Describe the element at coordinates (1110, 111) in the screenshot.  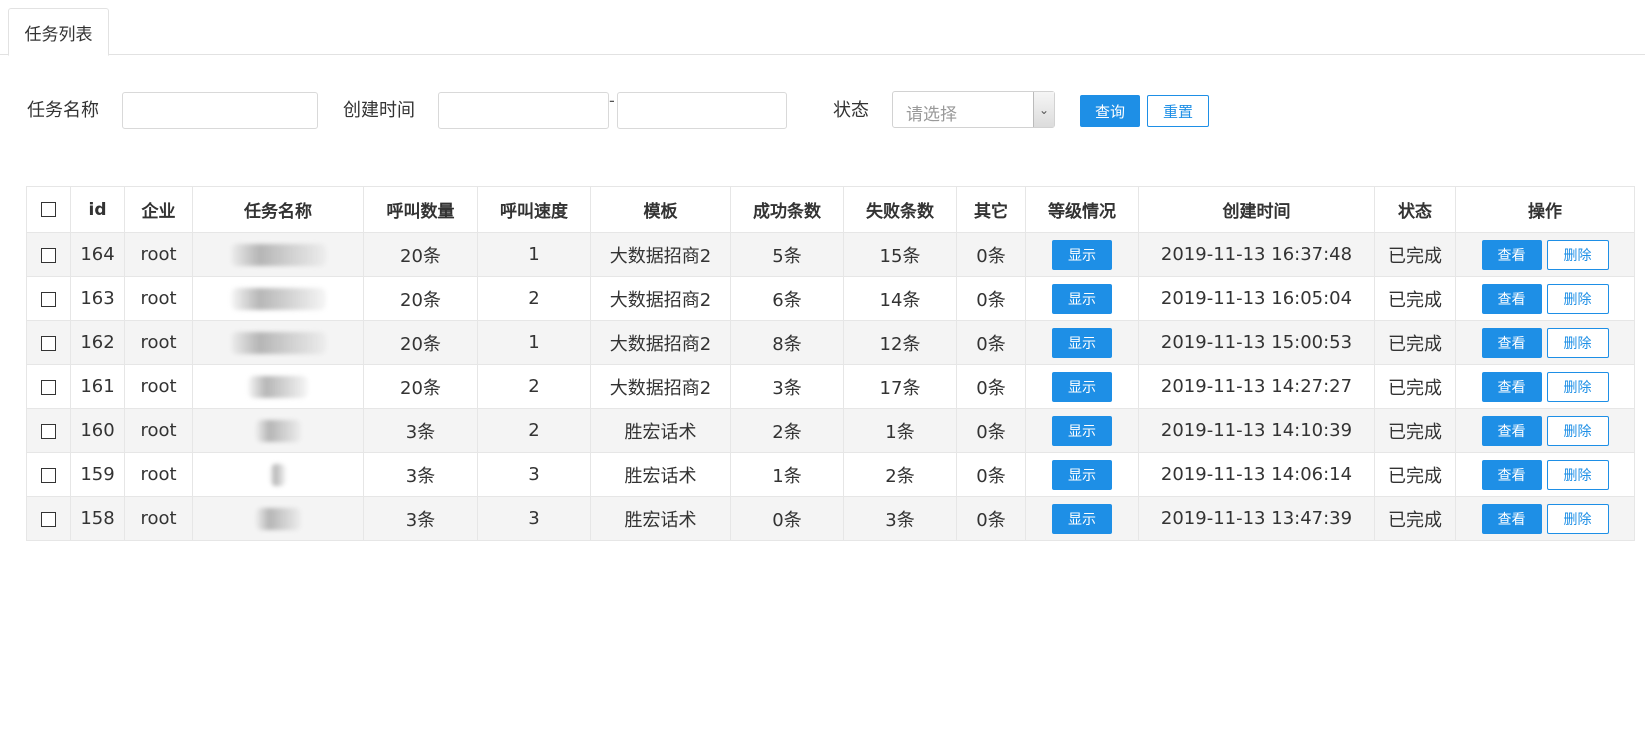
I see `query-button: 查询` at that location.